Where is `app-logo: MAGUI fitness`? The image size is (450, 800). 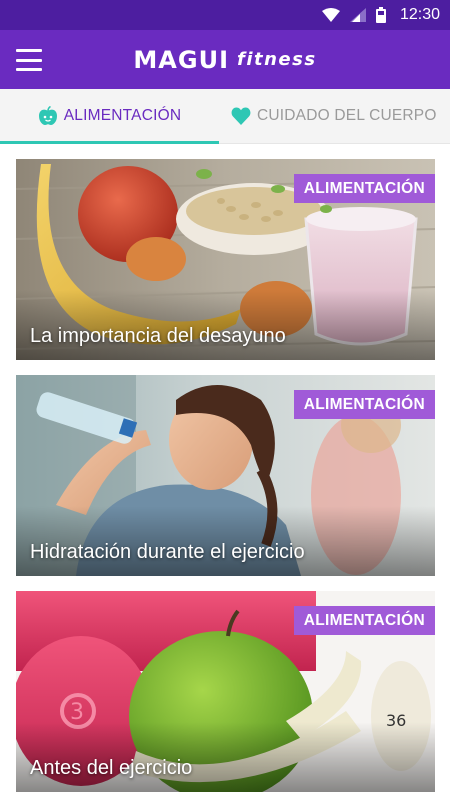 app-logo: MAGUI fitness is located at coordinates (225, 59).